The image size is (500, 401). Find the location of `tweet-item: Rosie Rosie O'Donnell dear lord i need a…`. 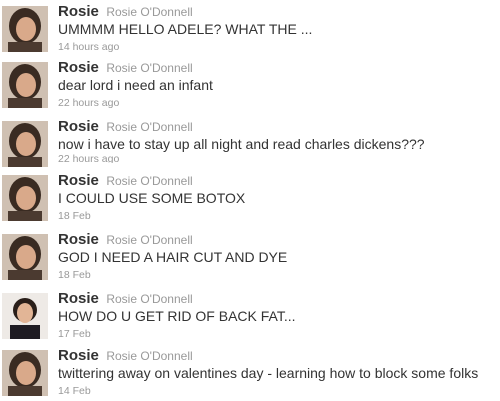

tweet-item: Rosie Rosie O'Donnell dear lord i need a… is located at coordinates (250, 84).